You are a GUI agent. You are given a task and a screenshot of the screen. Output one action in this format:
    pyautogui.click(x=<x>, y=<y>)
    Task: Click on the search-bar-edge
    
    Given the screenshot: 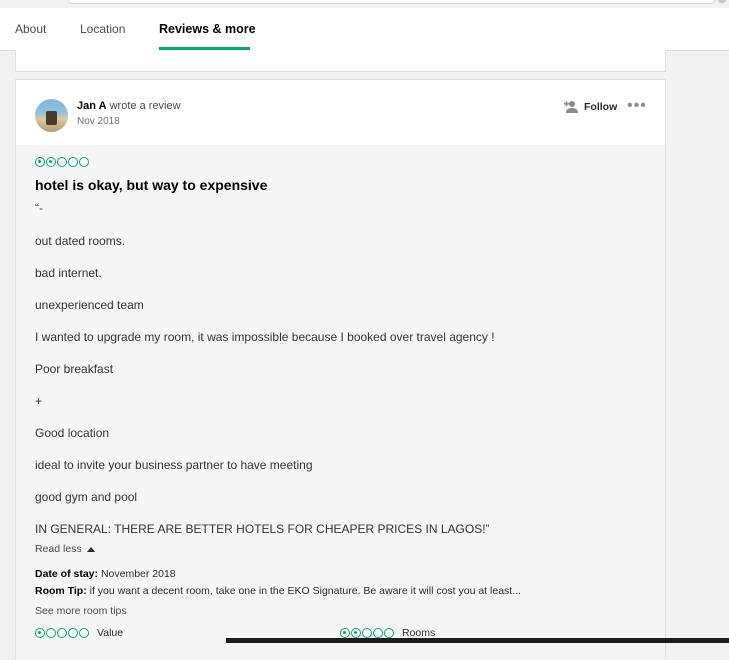 What is the action you would take?
    pyautogui.click(x=364, y=4)
    